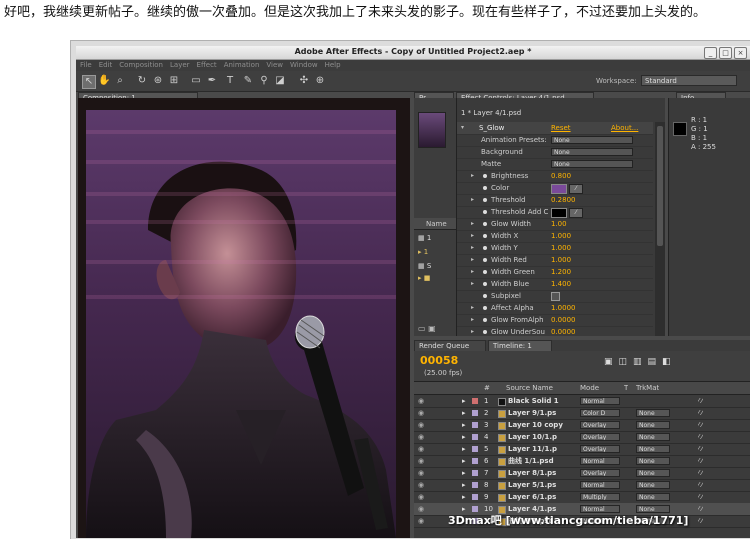 This screenshot has width=750, height=539. What do you see at coordinates (304, 81) in the screenshot?
I see `axis-local-icon: ✣` at bounding box center [304, 81].